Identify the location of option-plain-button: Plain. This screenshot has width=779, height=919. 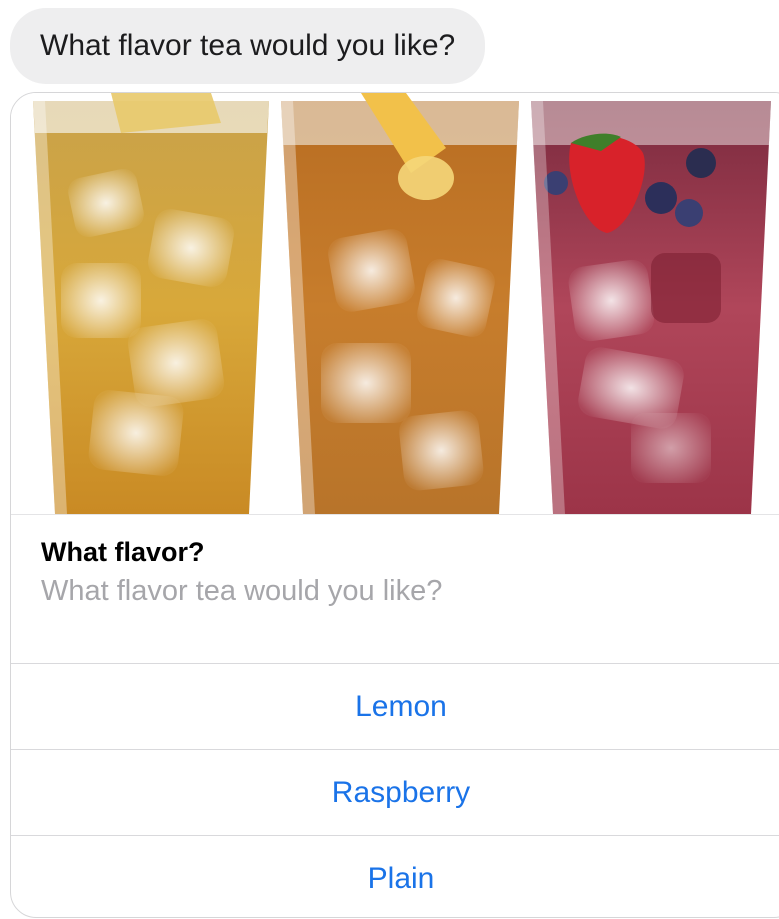
(395, 876).